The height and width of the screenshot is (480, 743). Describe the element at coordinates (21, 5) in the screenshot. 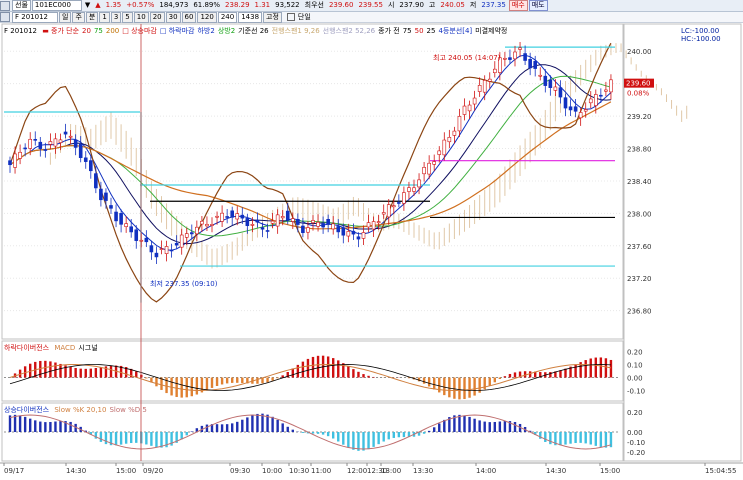

I see `instrument-type-select: 선물` at that location.